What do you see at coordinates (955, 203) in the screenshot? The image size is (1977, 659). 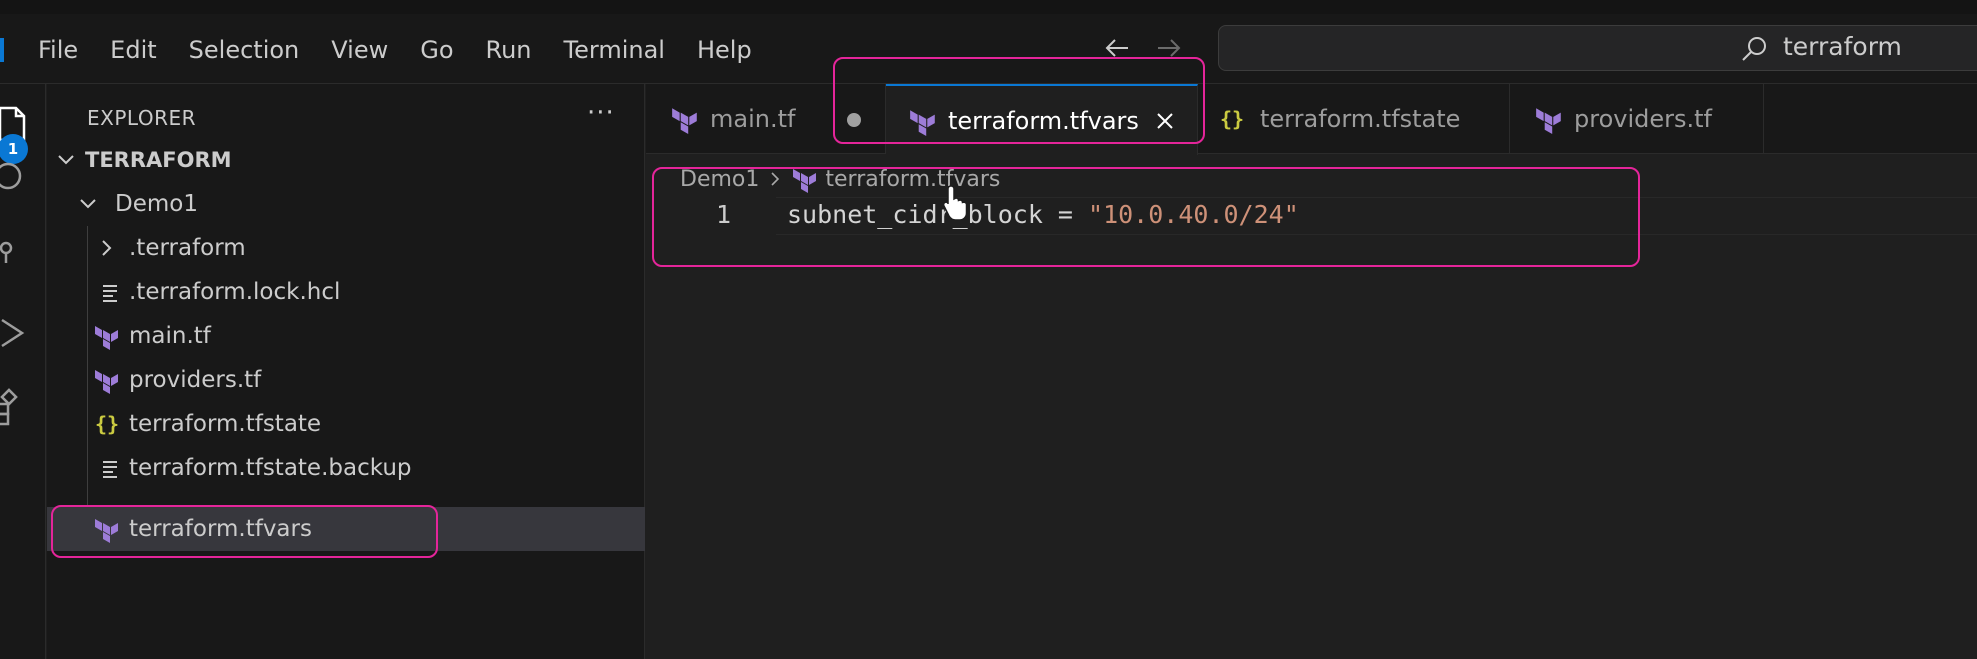 I see `hand-cursor-icon` at bounding box center [955, 203].